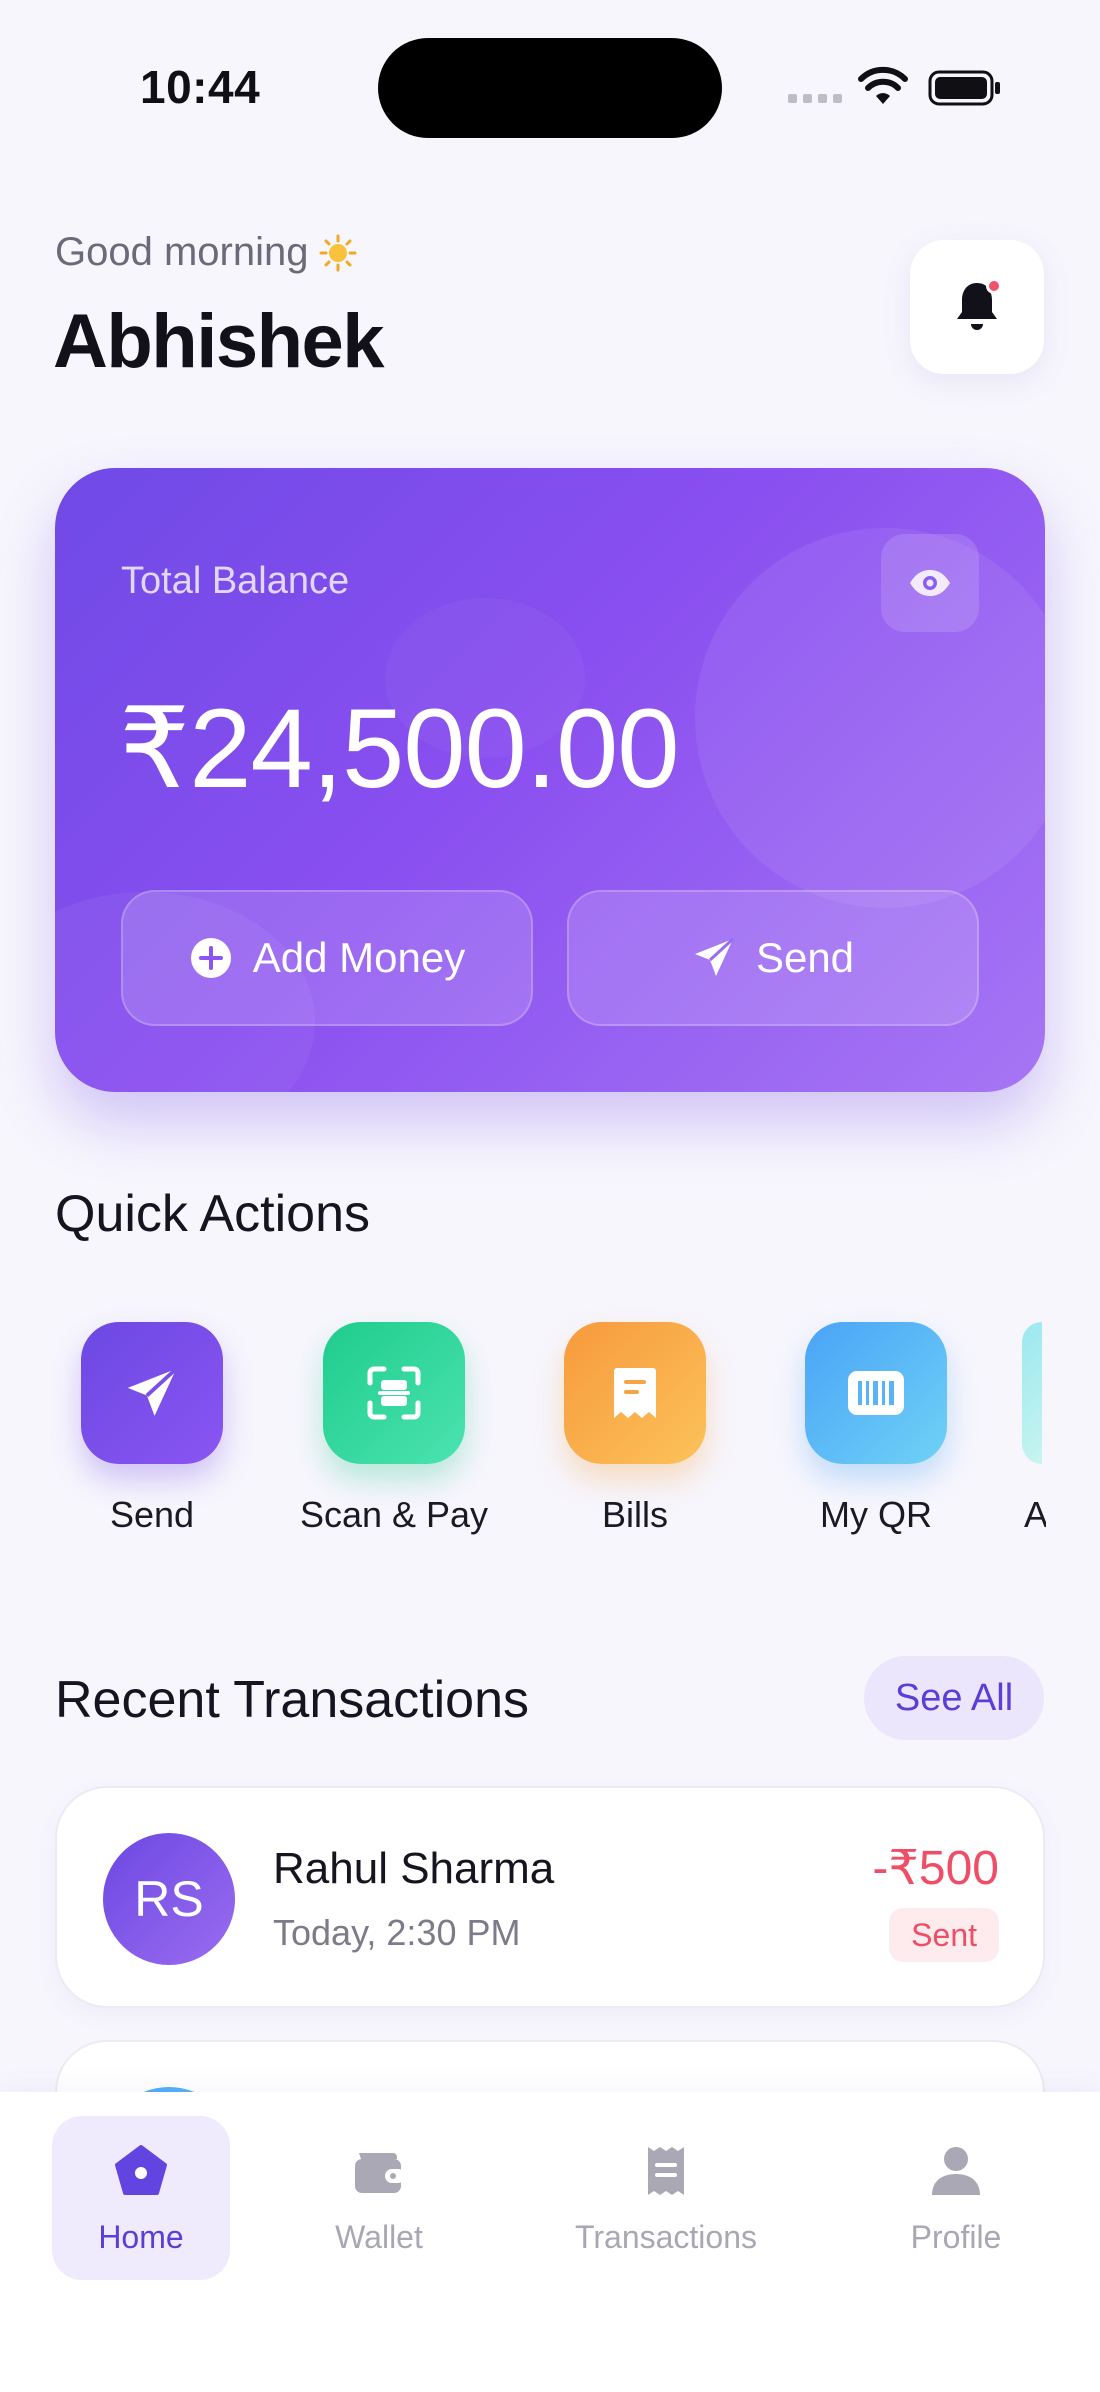 The height and width of the screenshot is (2392, 1100). I want to click on home-icon, so click(141, 2169).